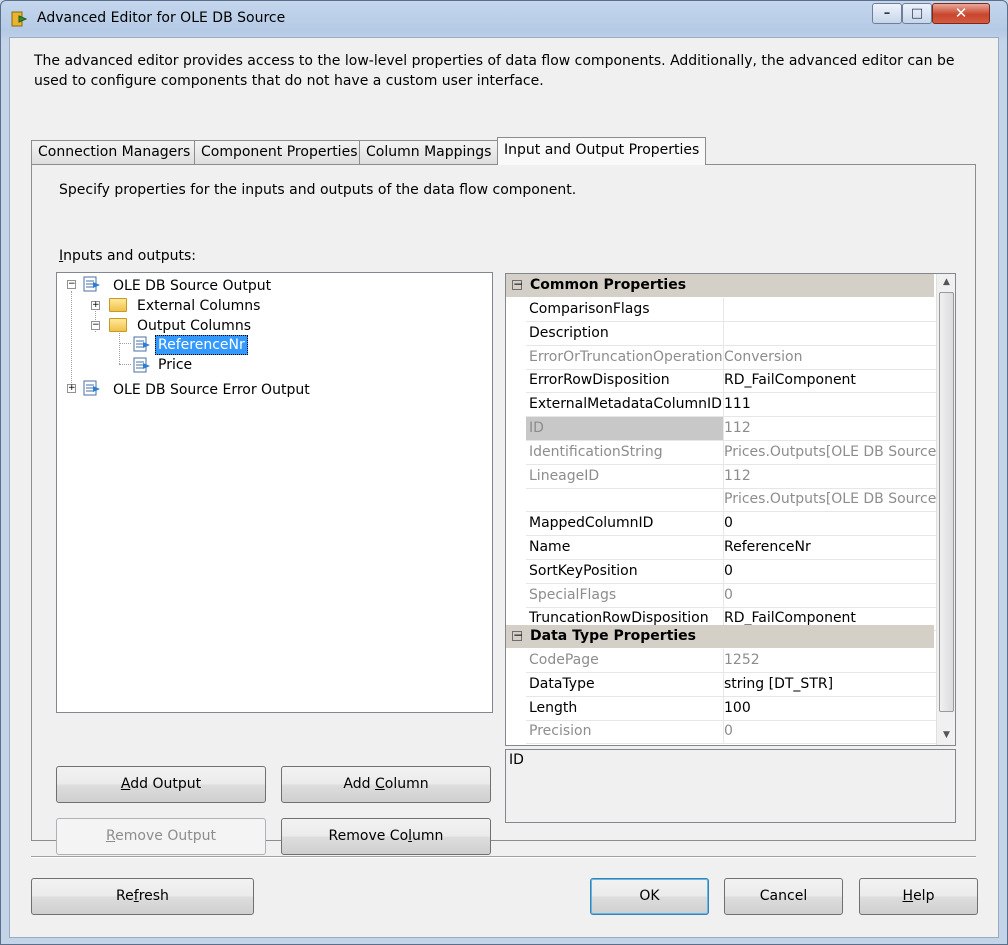  I want to click on property-row: CodePage 1252, so click(721, 661).